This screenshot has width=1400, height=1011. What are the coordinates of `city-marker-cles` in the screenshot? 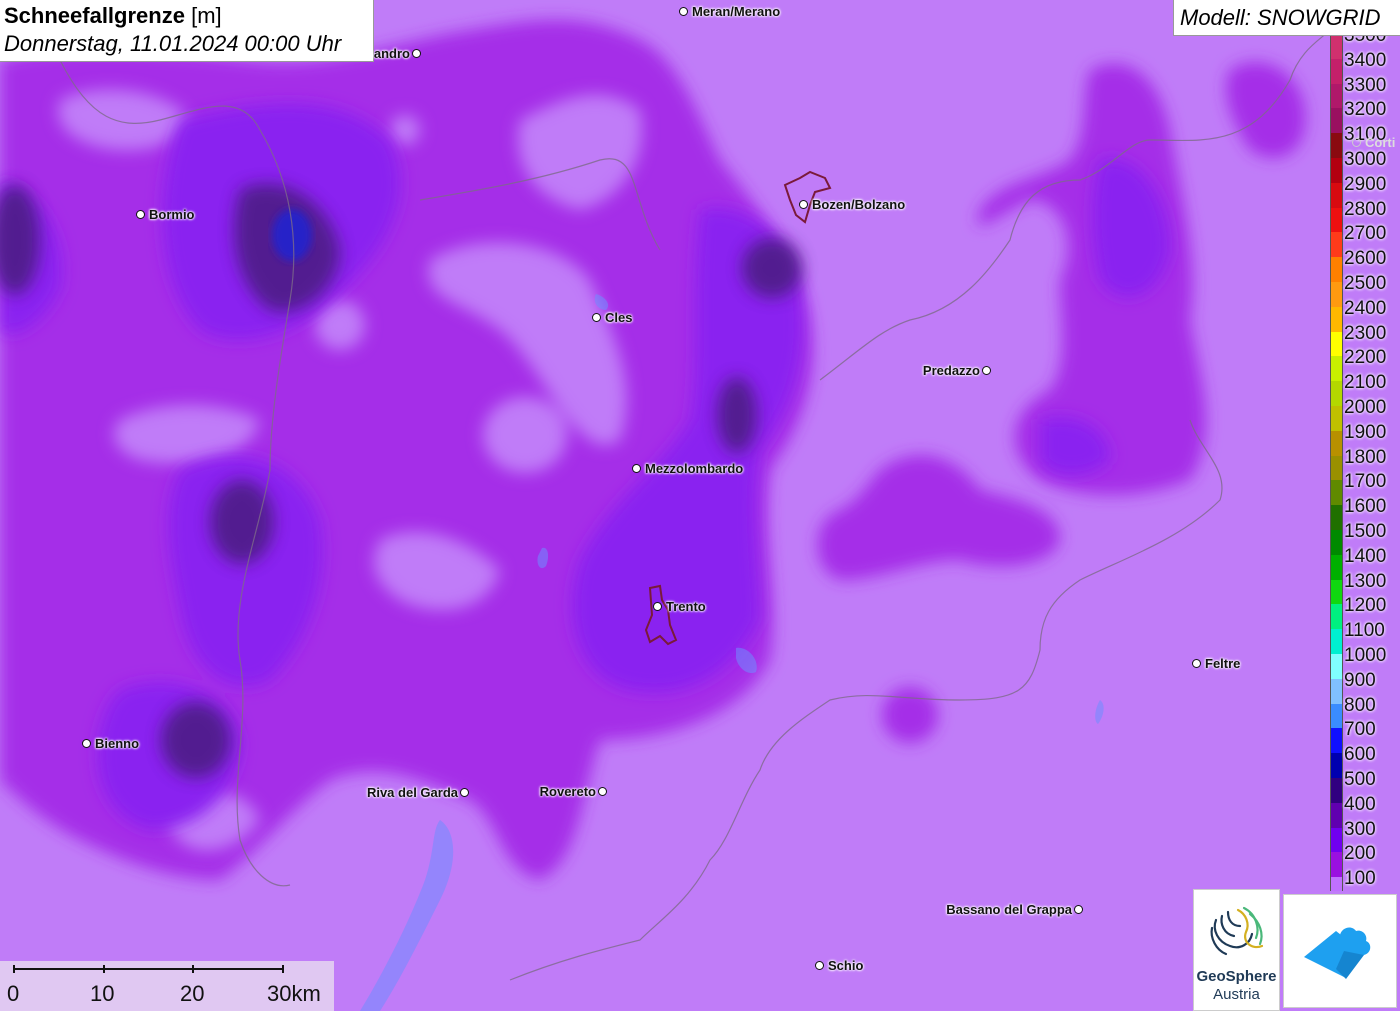 It's located at (596, 317).